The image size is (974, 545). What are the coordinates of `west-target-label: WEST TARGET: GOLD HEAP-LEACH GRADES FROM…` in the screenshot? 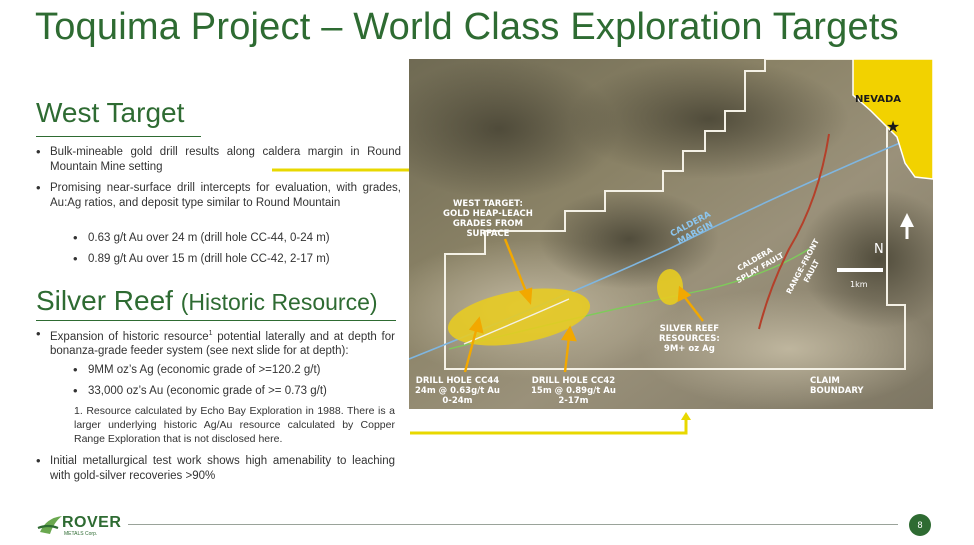 It's located at (488, 219).